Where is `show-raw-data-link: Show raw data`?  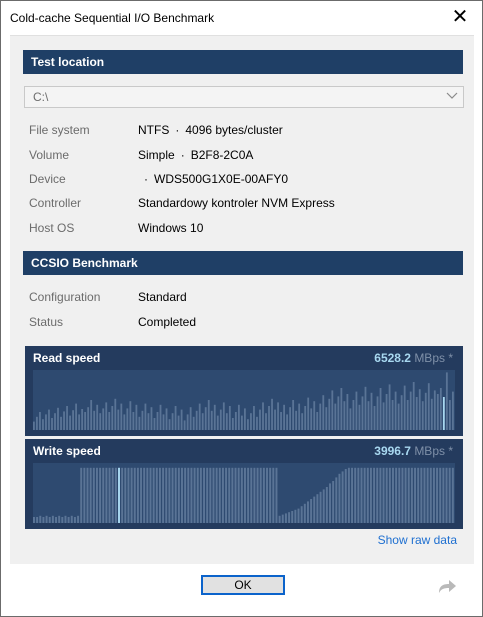 show-raw-data-link: Show raw data is located at coordinates (417, 540).